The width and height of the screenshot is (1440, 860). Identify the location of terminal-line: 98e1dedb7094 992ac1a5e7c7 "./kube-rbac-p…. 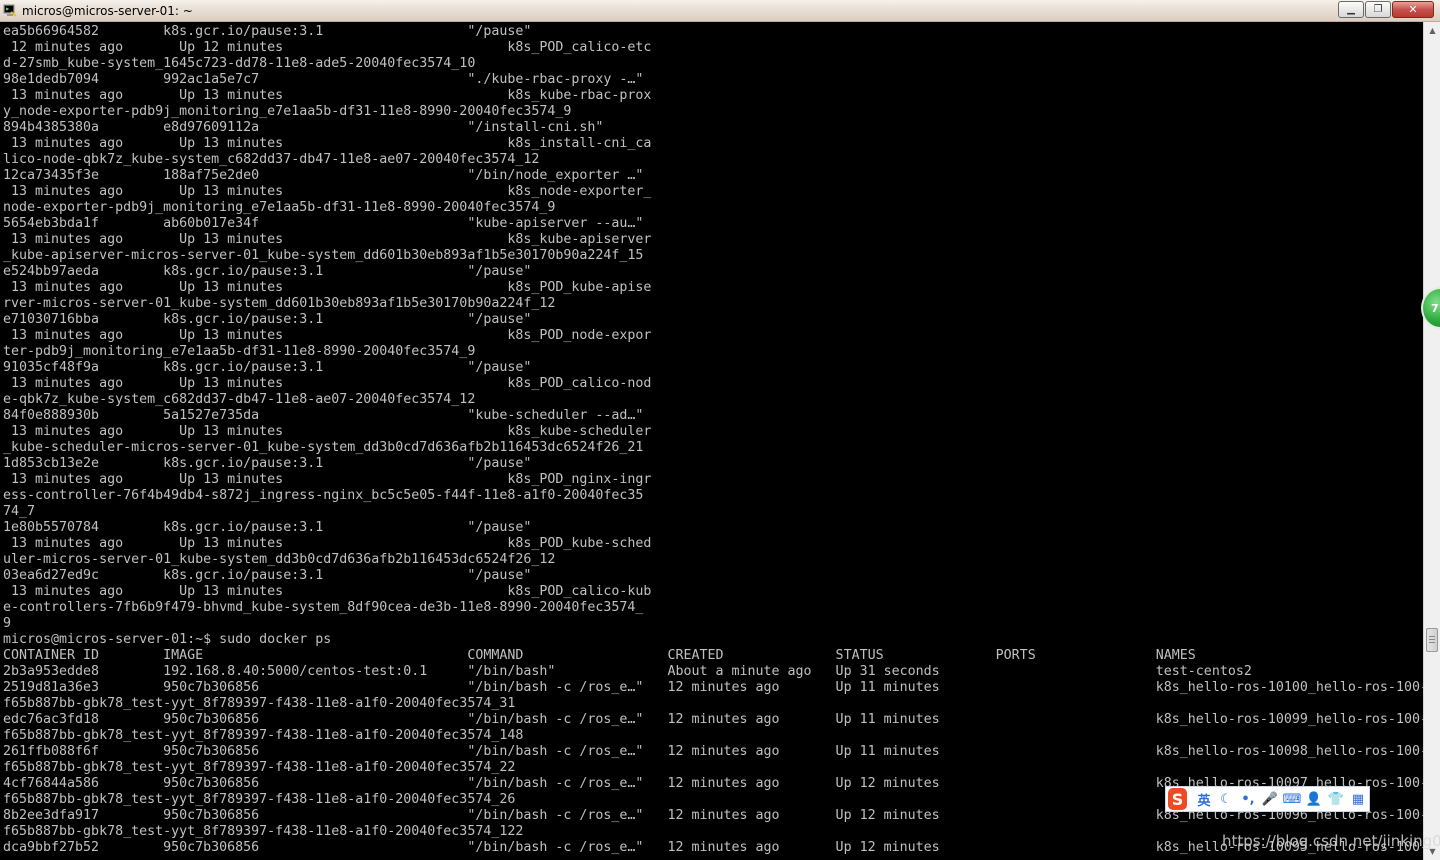
(323, 79).